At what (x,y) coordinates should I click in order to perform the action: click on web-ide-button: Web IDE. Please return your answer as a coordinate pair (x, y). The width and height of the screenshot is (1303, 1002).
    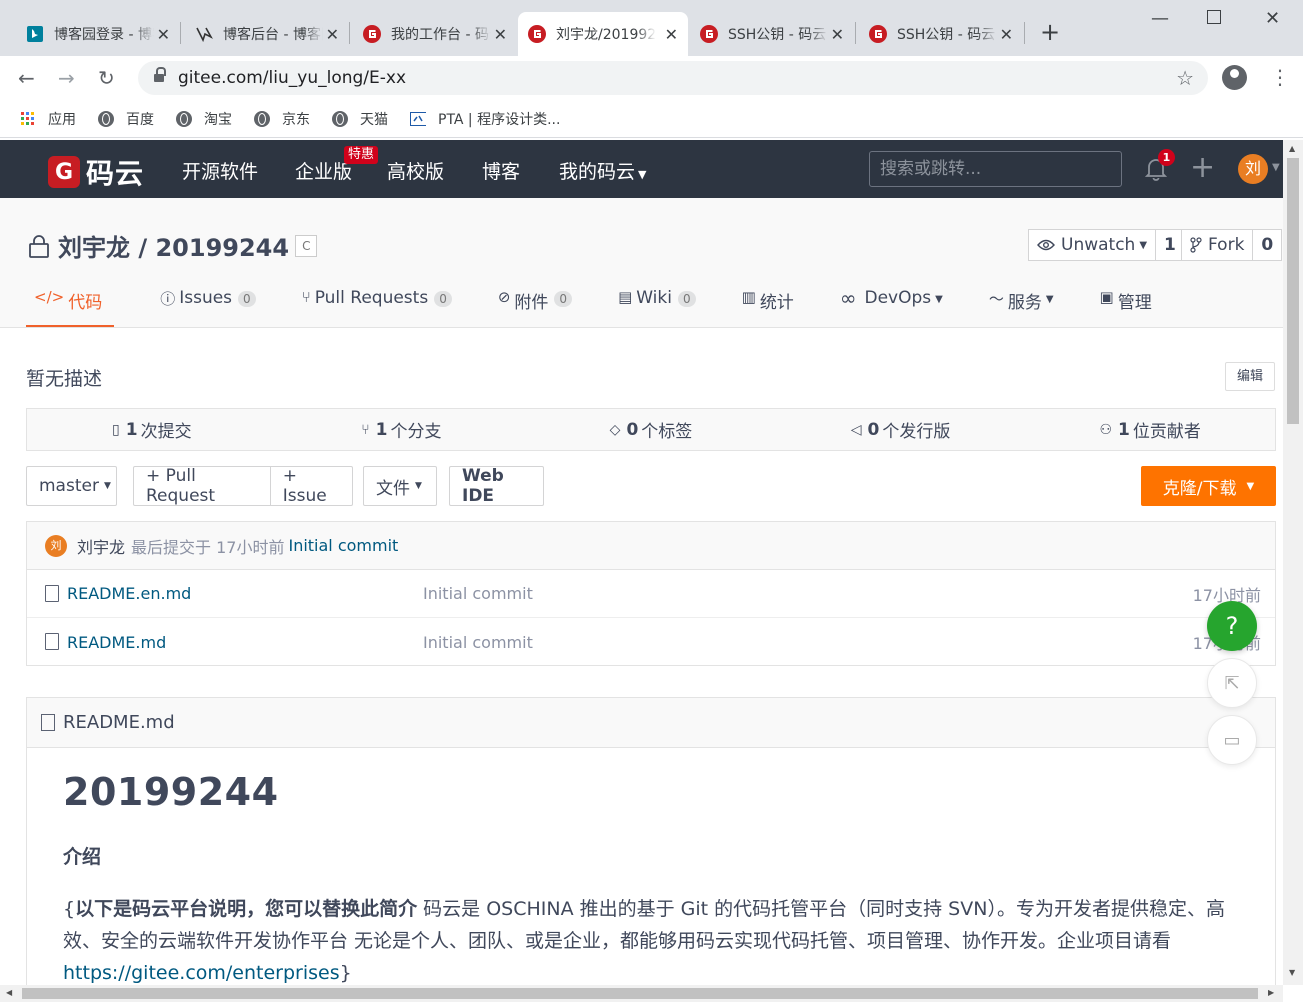
    Looking at the image, I should click on (496, 486).